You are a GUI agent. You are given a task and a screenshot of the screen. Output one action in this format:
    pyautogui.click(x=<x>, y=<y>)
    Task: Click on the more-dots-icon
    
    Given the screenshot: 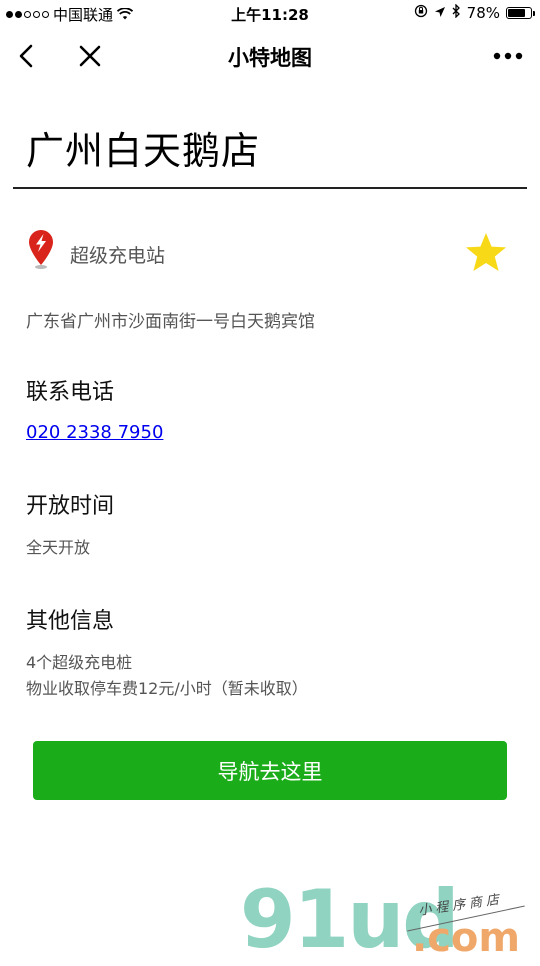 What is the action you would take?
    pyautogui.click(x=508, y=56)
    